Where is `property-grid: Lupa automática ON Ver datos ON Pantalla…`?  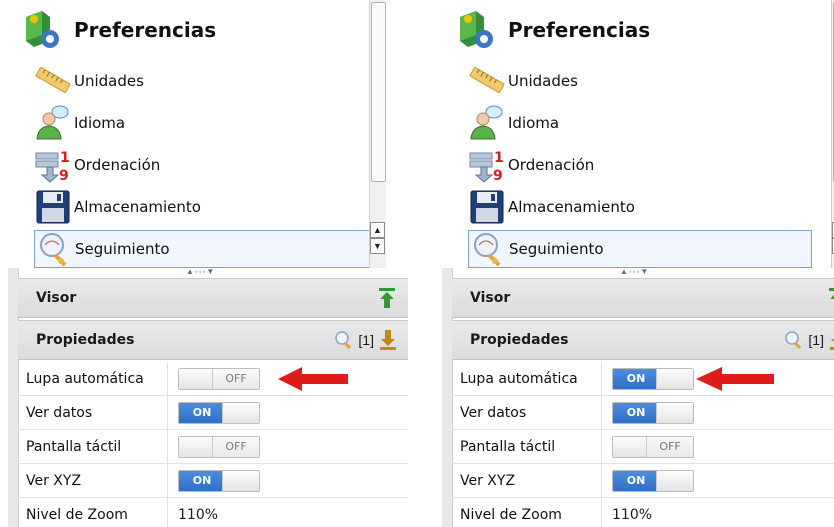
property-grid: Lupa automática ON Ver datos ON Pantalla… is located at coordinates (643, 444).